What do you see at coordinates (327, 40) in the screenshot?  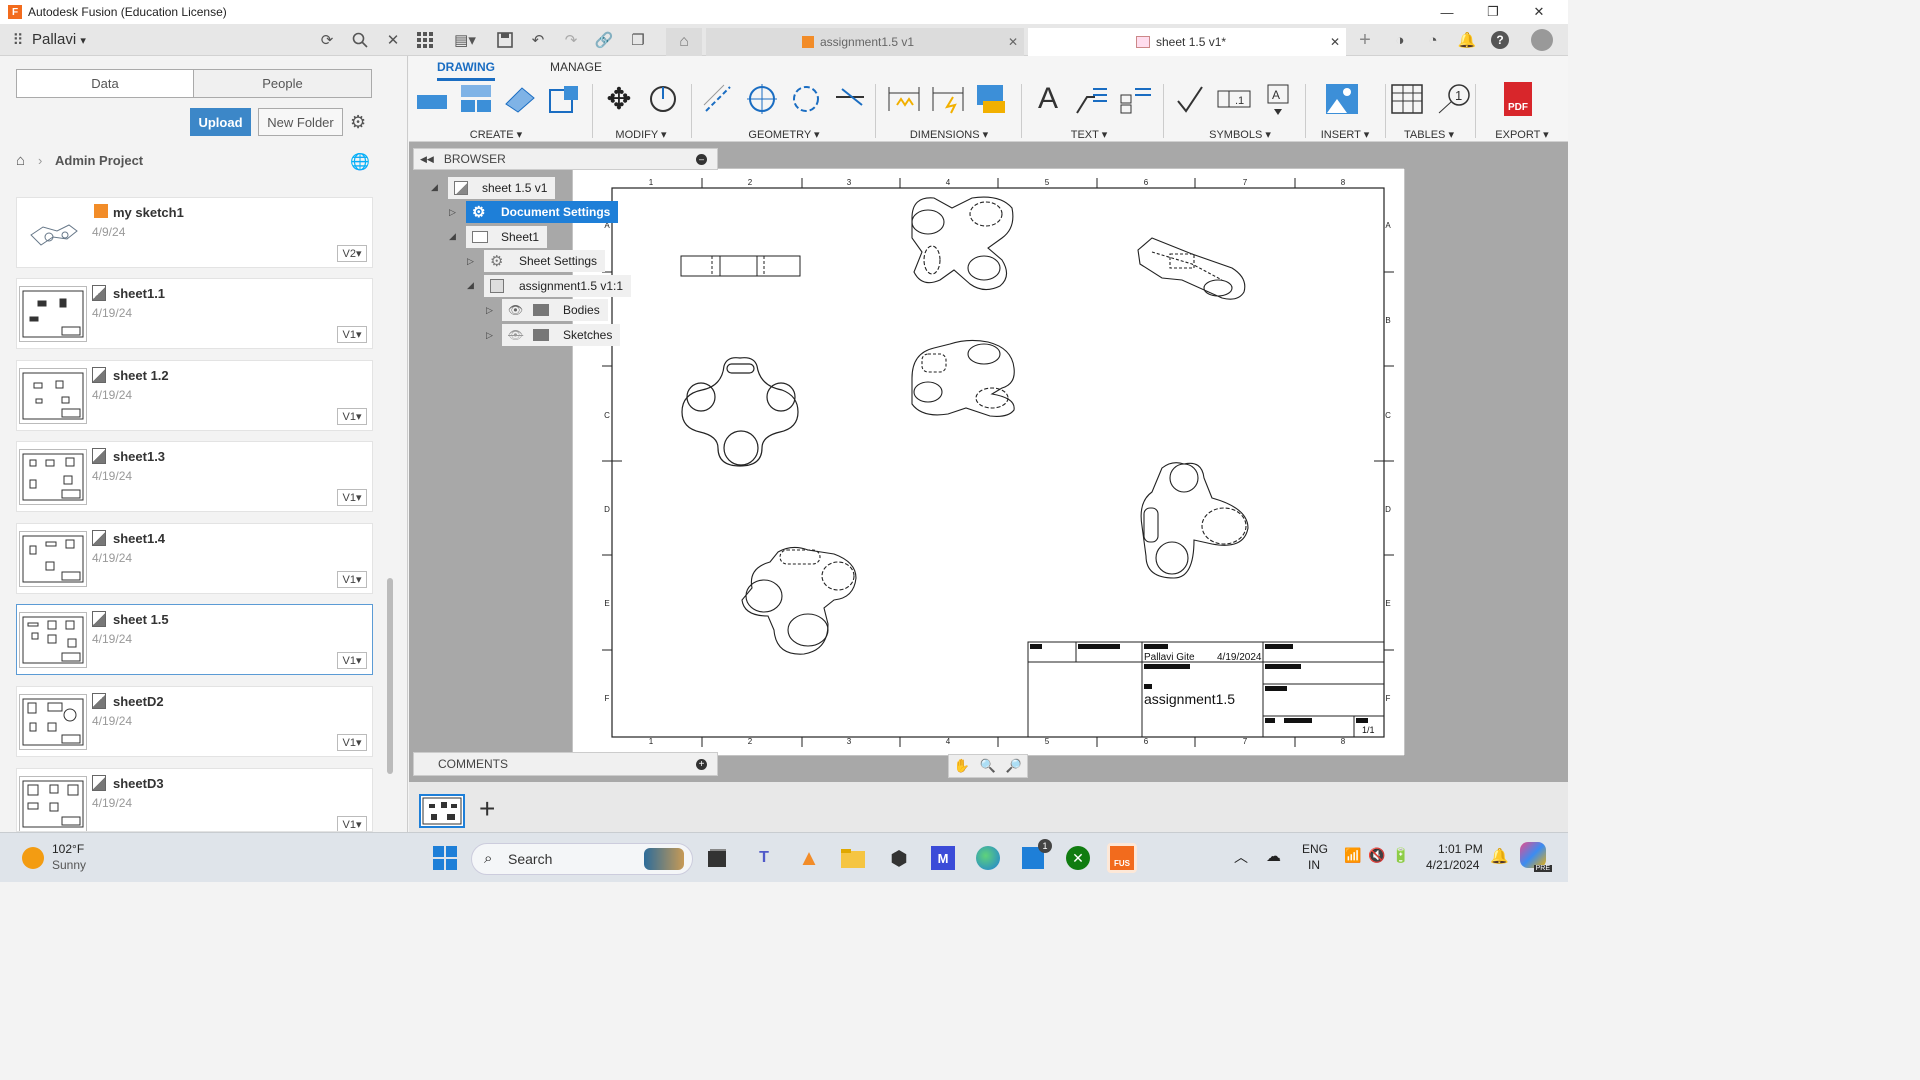 I see `refresh-icon: ⟳` at bounding box center [327, 40].